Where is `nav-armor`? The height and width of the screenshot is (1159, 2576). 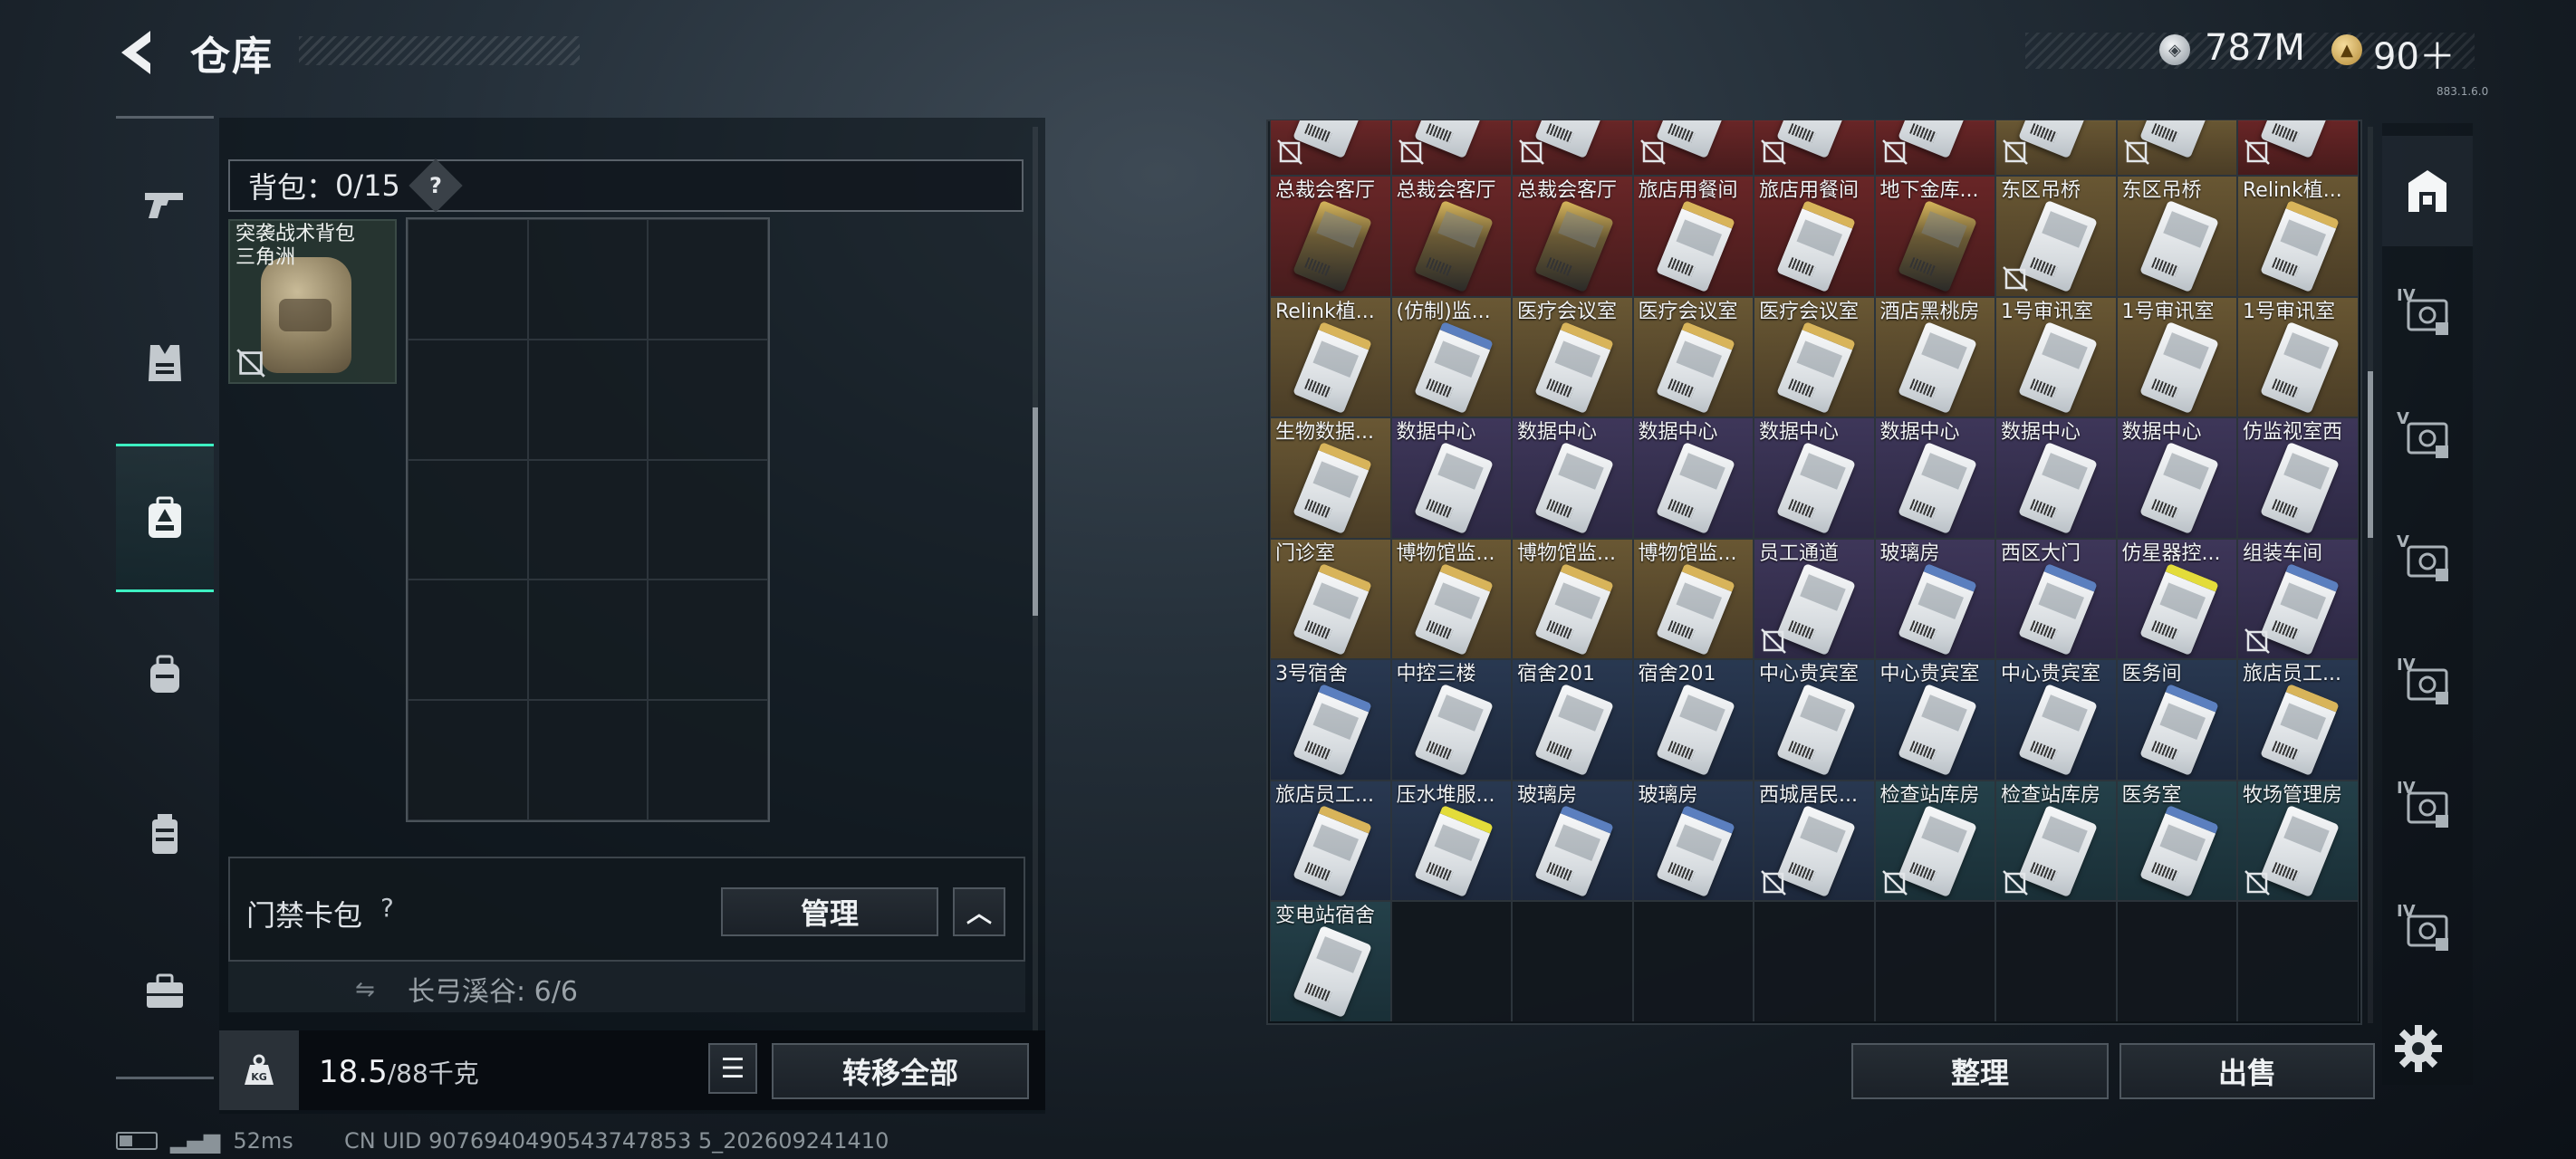
nav-armor is located at coordinates (165, 363).